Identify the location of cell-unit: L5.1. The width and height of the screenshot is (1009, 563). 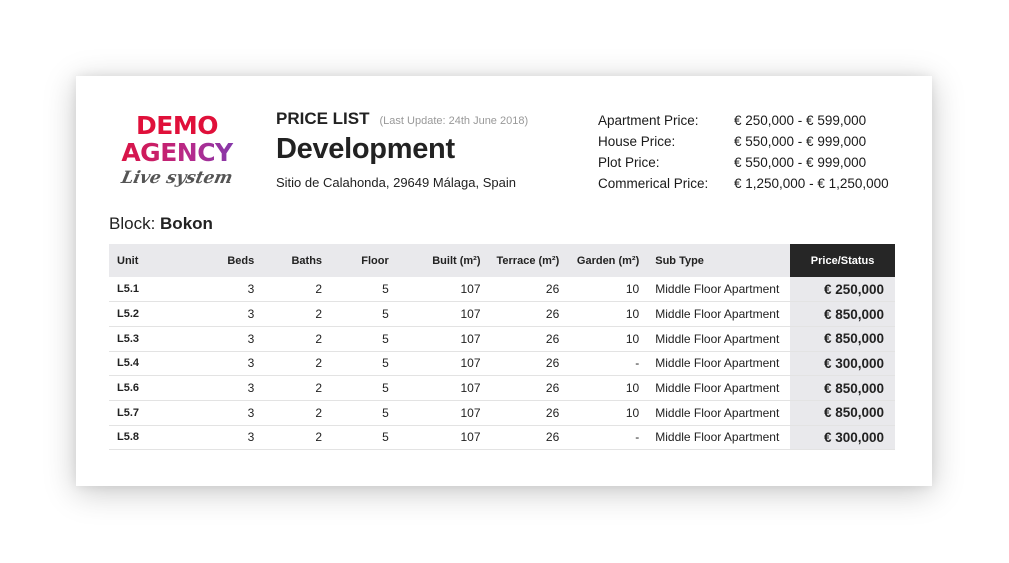
(148, 290).